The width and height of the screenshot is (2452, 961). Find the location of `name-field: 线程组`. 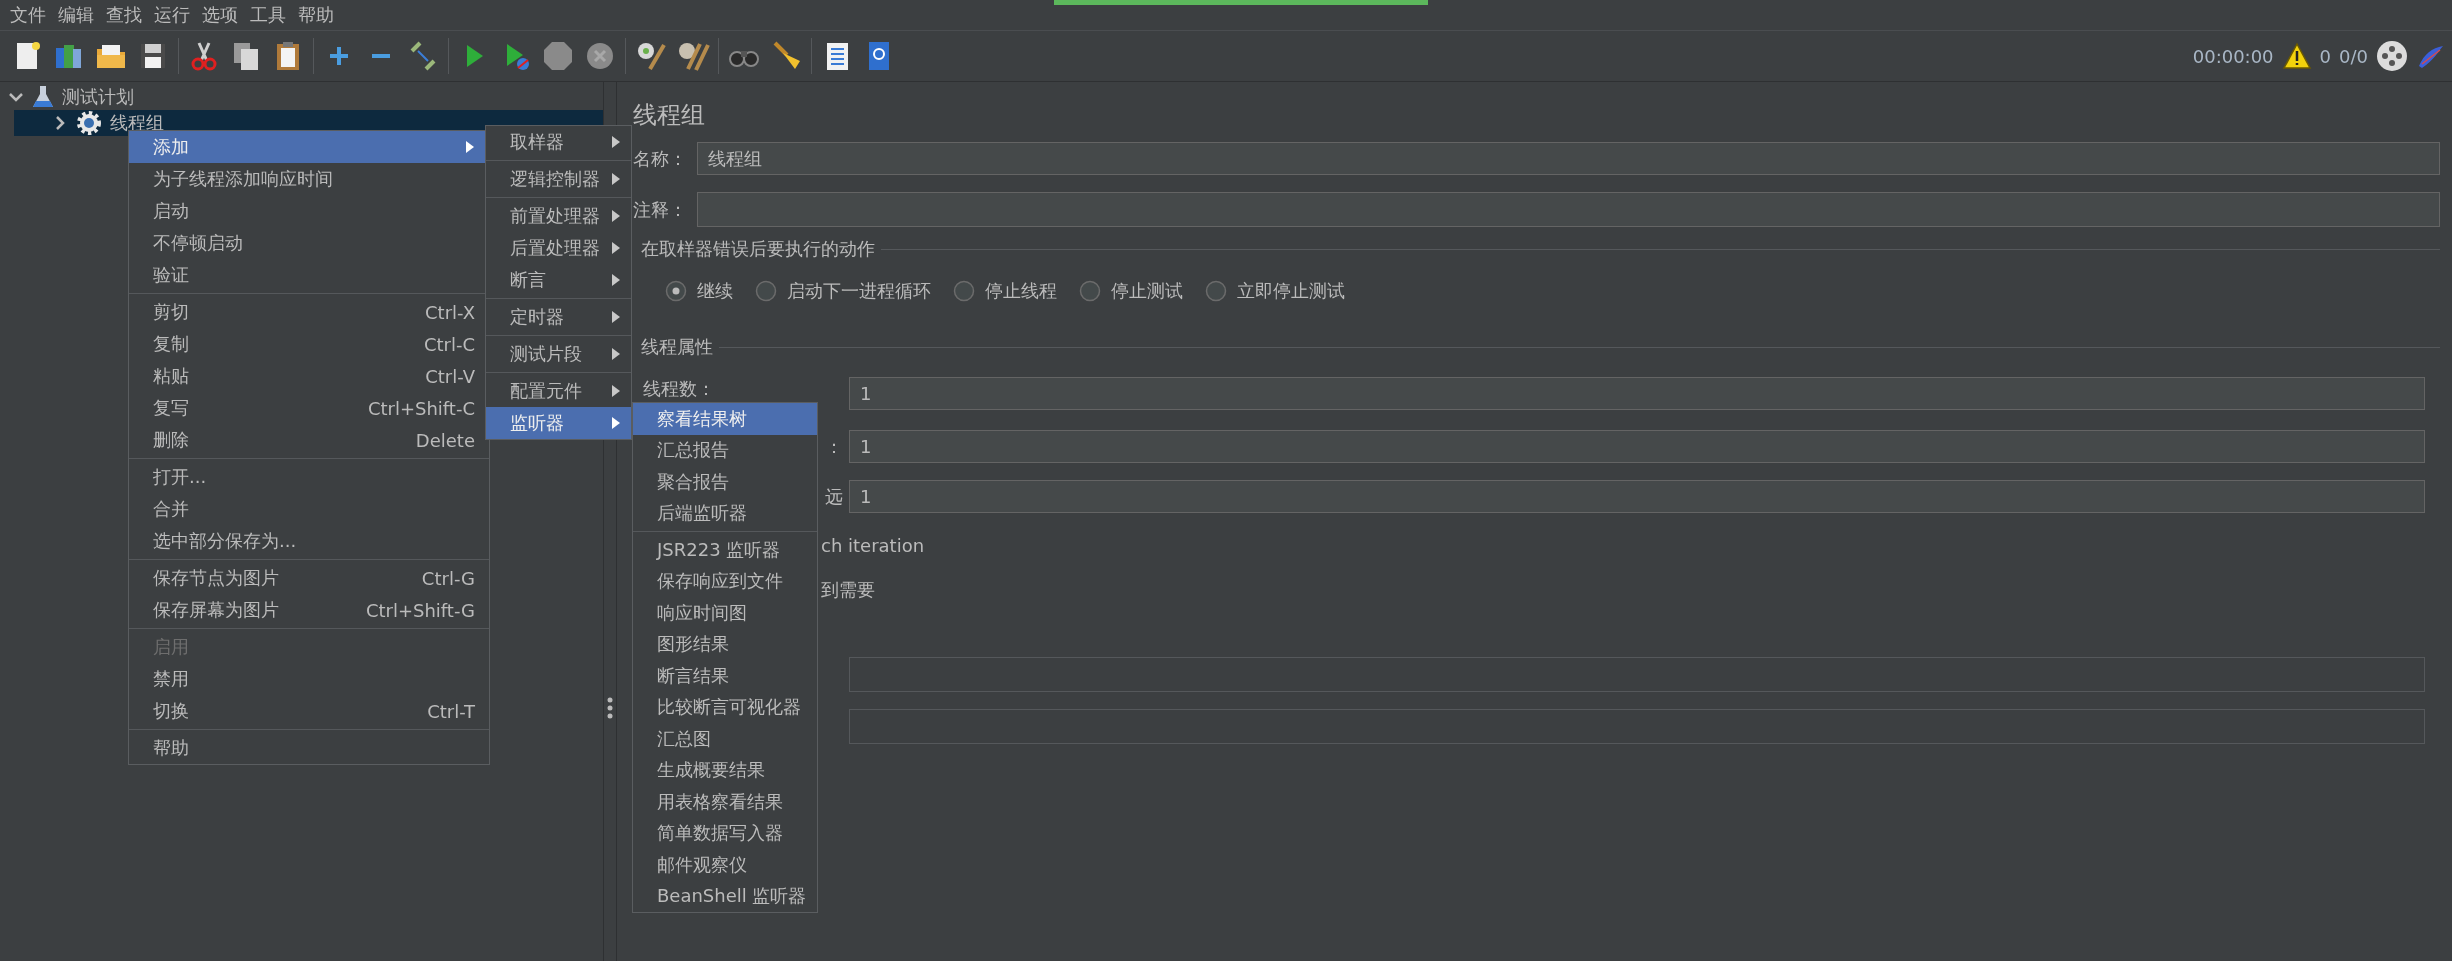

name-field: 线程组 is located at coordinates (1568, 158).